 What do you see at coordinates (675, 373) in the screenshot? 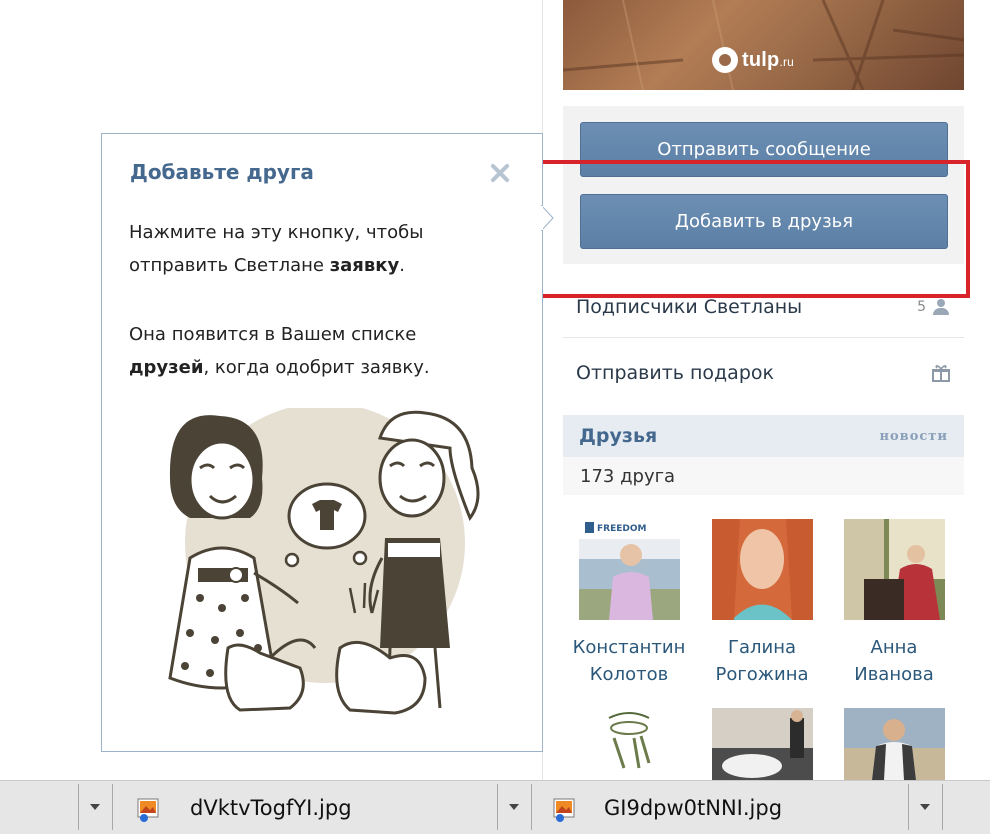
I see `send-gift-label: Отправить подарок` at bounding box center [675, 373].